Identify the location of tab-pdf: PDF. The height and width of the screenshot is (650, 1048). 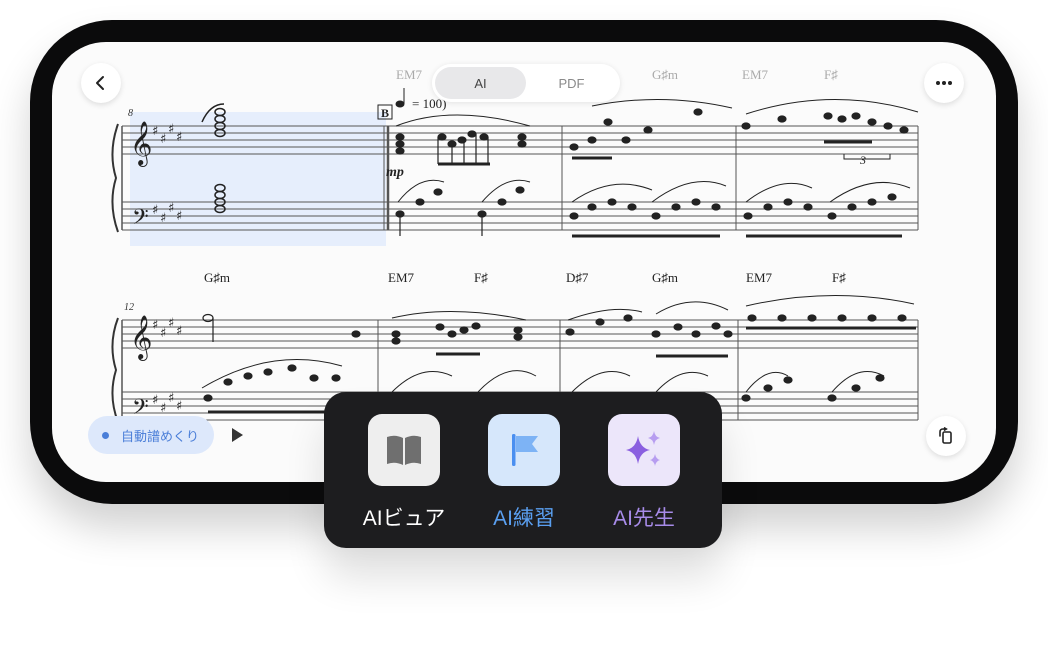
(571, 83).